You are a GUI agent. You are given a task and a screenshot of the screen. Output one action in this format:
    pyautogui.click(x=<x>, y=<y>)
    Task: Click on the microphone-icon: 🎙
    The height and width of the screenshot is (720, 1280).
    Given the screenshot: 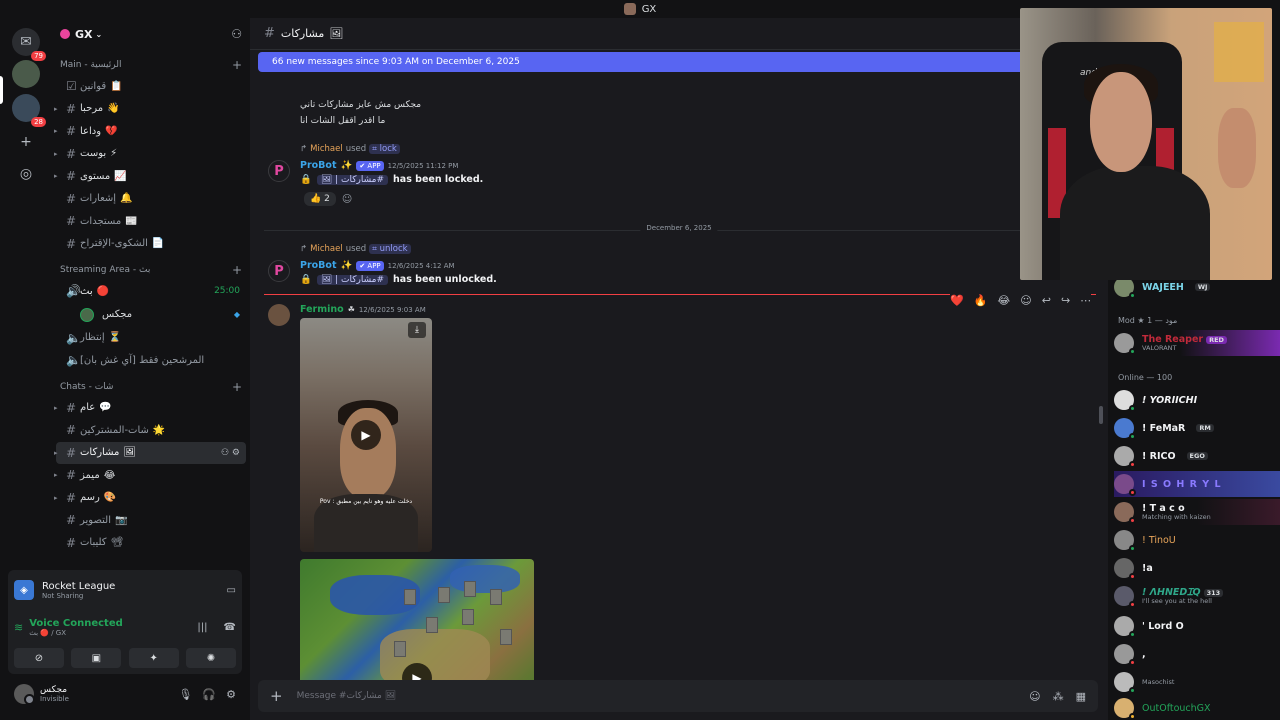 What is the action you would take?
    pyautogui.click(x=185, y=694)
    